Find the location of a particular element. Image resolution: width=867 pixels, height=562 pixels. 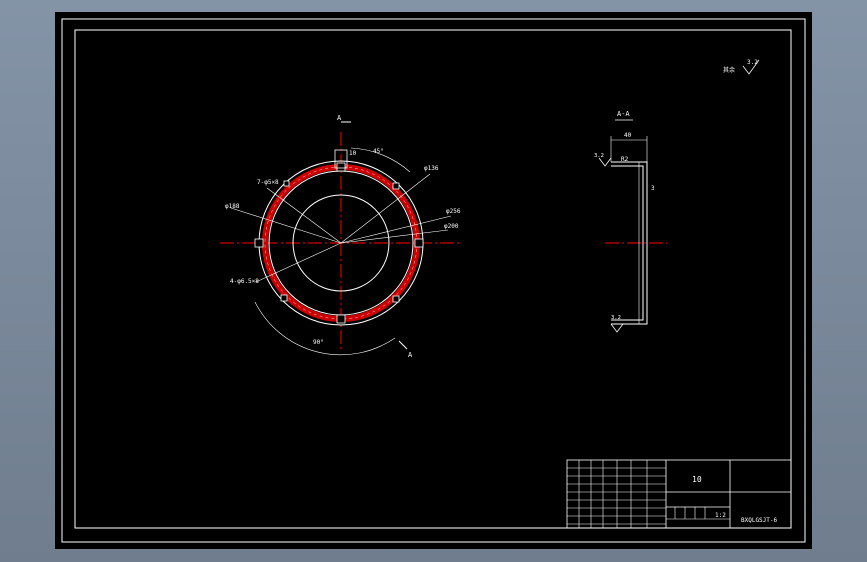

roughness-bottom: 3.2 is located at coordinates (616, 318).